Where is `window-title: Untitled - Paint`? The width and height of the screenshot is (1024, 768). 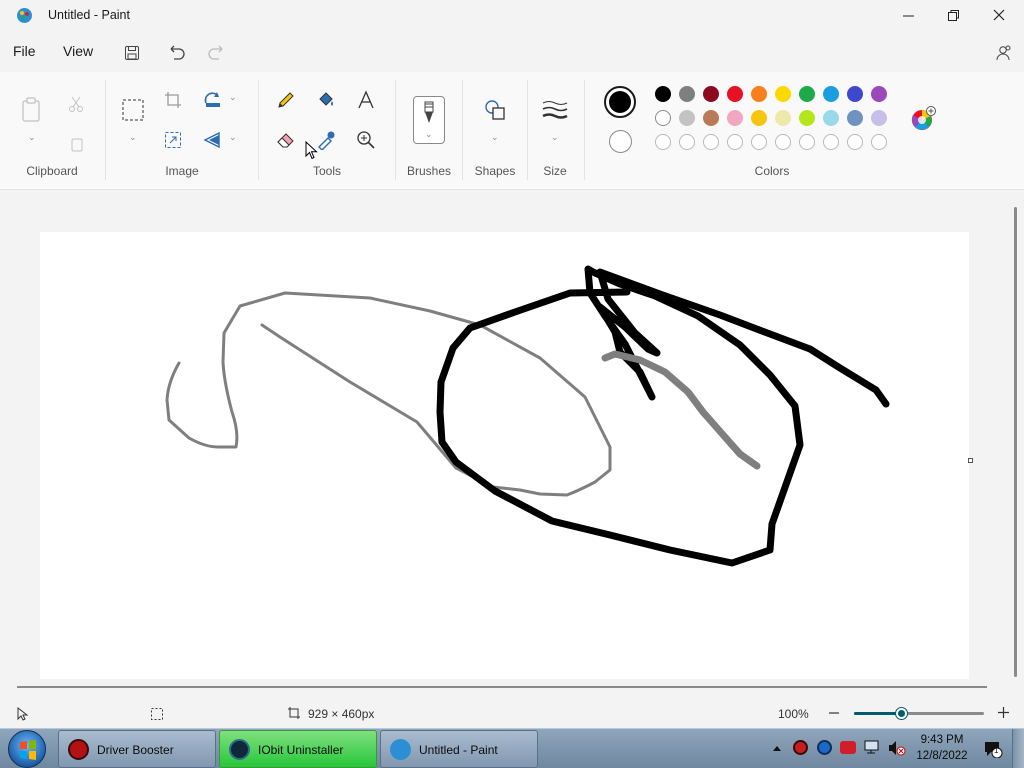
window-title: Untitled - Paint is located at coordinates (89, 15).